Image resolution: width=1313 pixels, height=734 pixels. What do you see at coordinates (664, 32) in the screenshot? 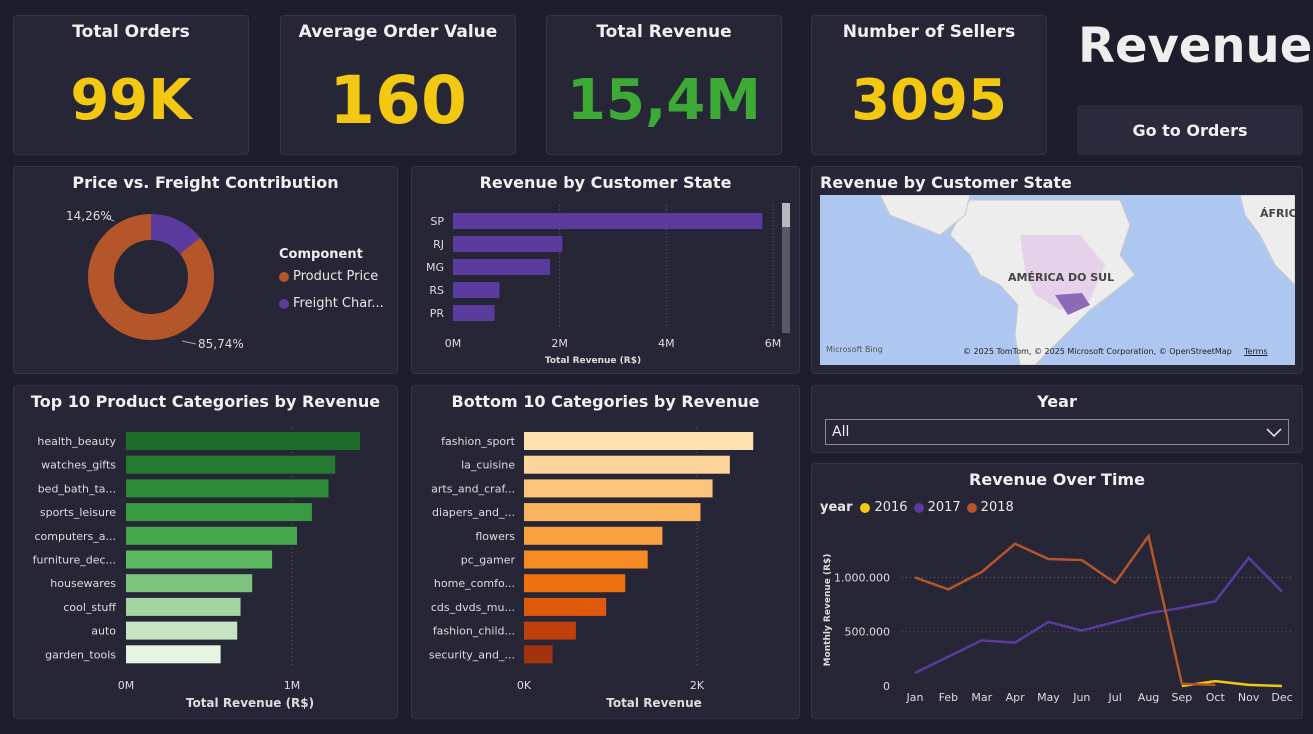
I see `kpi-title: Total Revenue` at bounding box center [664, 32].